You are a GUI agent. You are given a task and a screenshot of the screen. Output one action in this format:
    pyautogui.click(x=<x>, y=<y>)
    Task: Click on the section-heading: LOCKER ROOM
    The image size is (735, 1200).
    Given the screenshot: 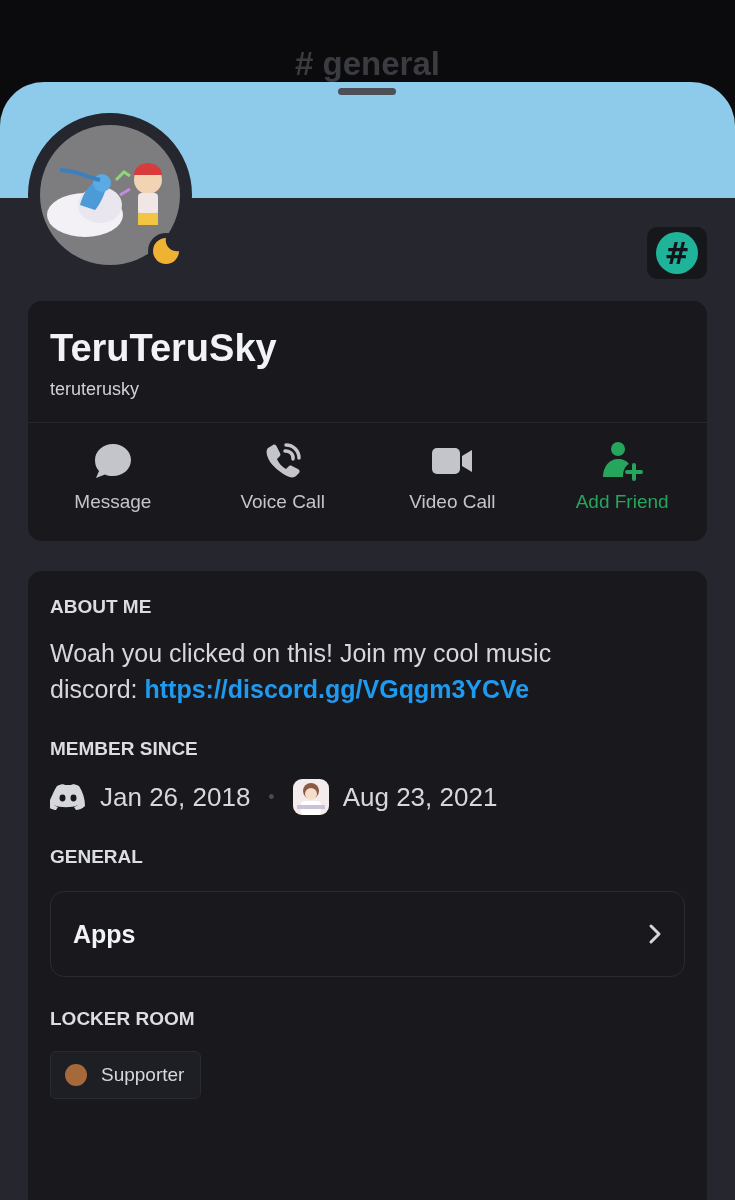 What is the action you would take?
    pyautogui.click(x=122, y=1019)
    